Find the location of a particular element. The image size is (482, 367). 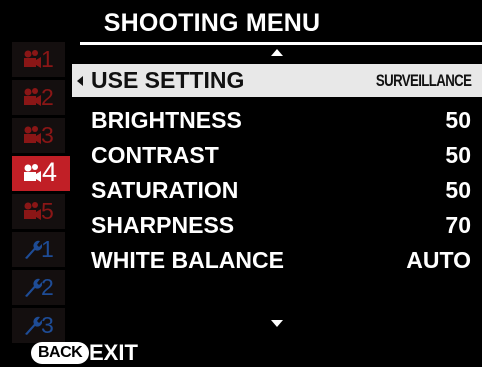

back-button: BACK is located at coordinates (60, 353).